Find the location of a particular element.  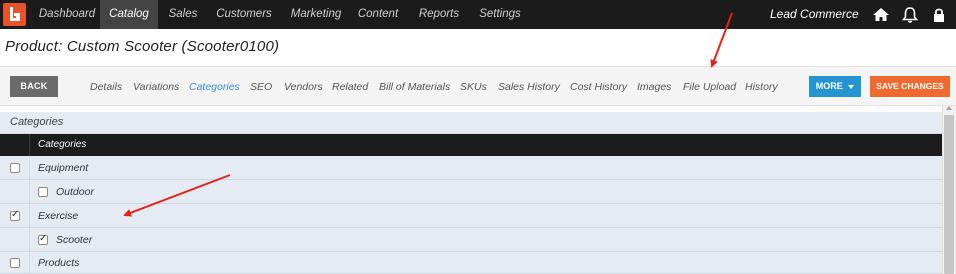

nav-sales: Sales is located at coordinates (183, 14).